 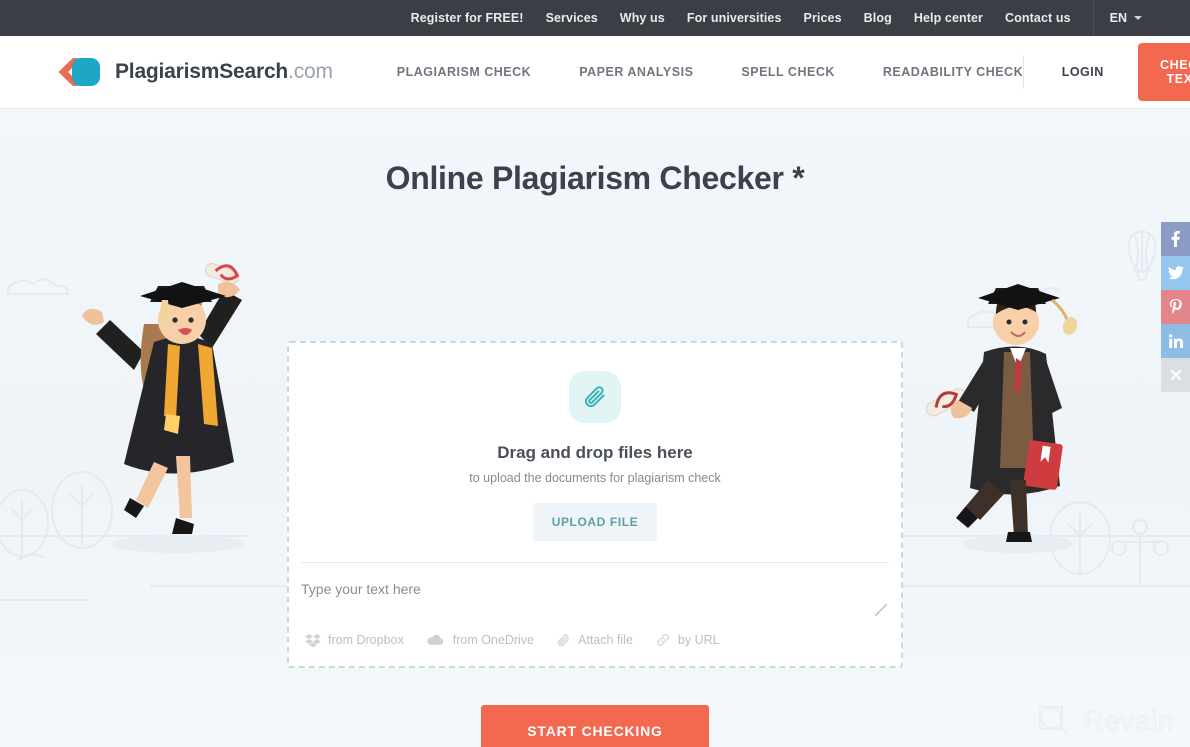 I want to click on top-link-contact-us: Contact us, so click(x=1038, y=18).